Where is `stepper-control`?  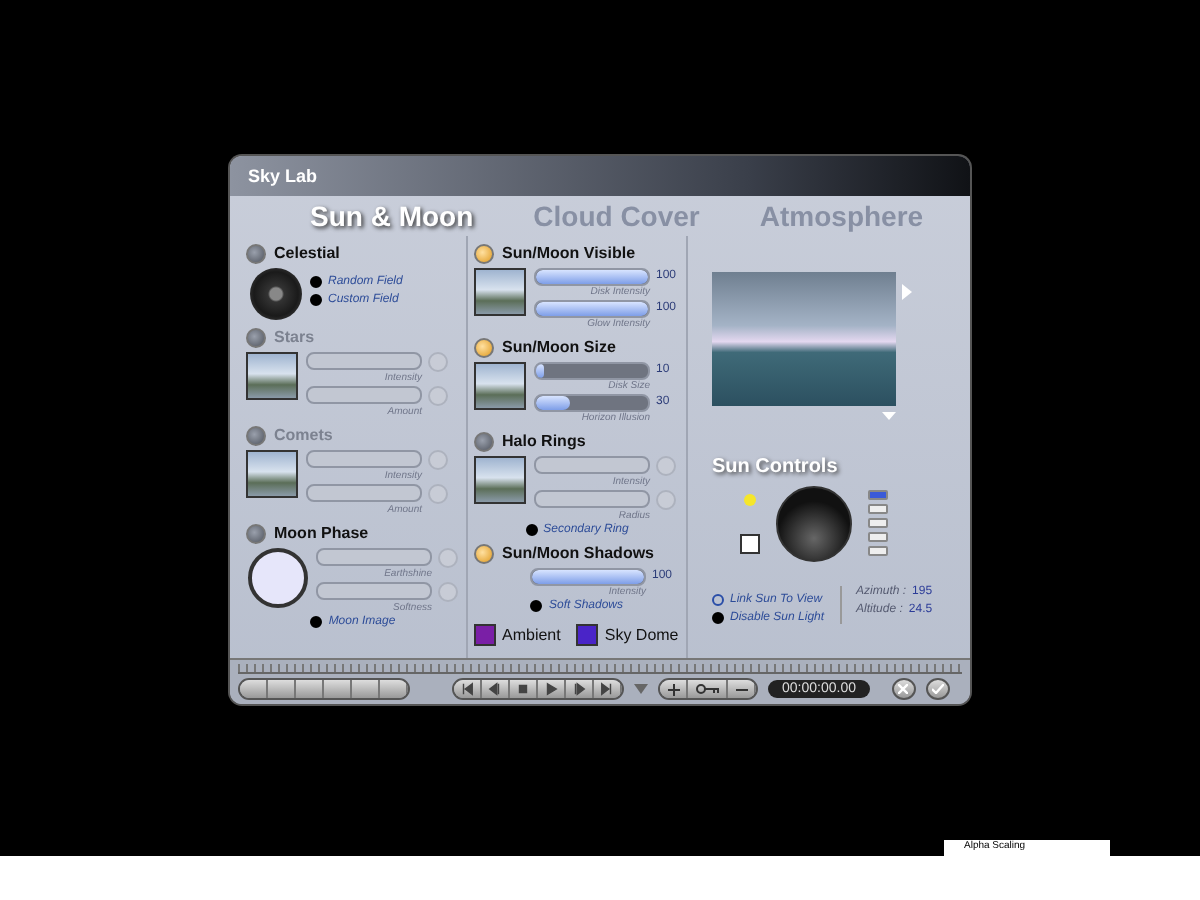 stepper-control is located at coordinates (878, 523).